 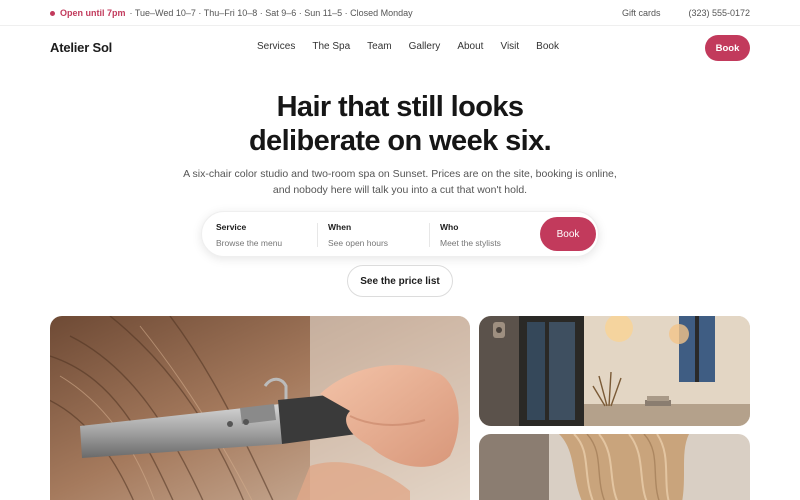 I want to click on nav-link-about: About, so click(x=470, y=46).